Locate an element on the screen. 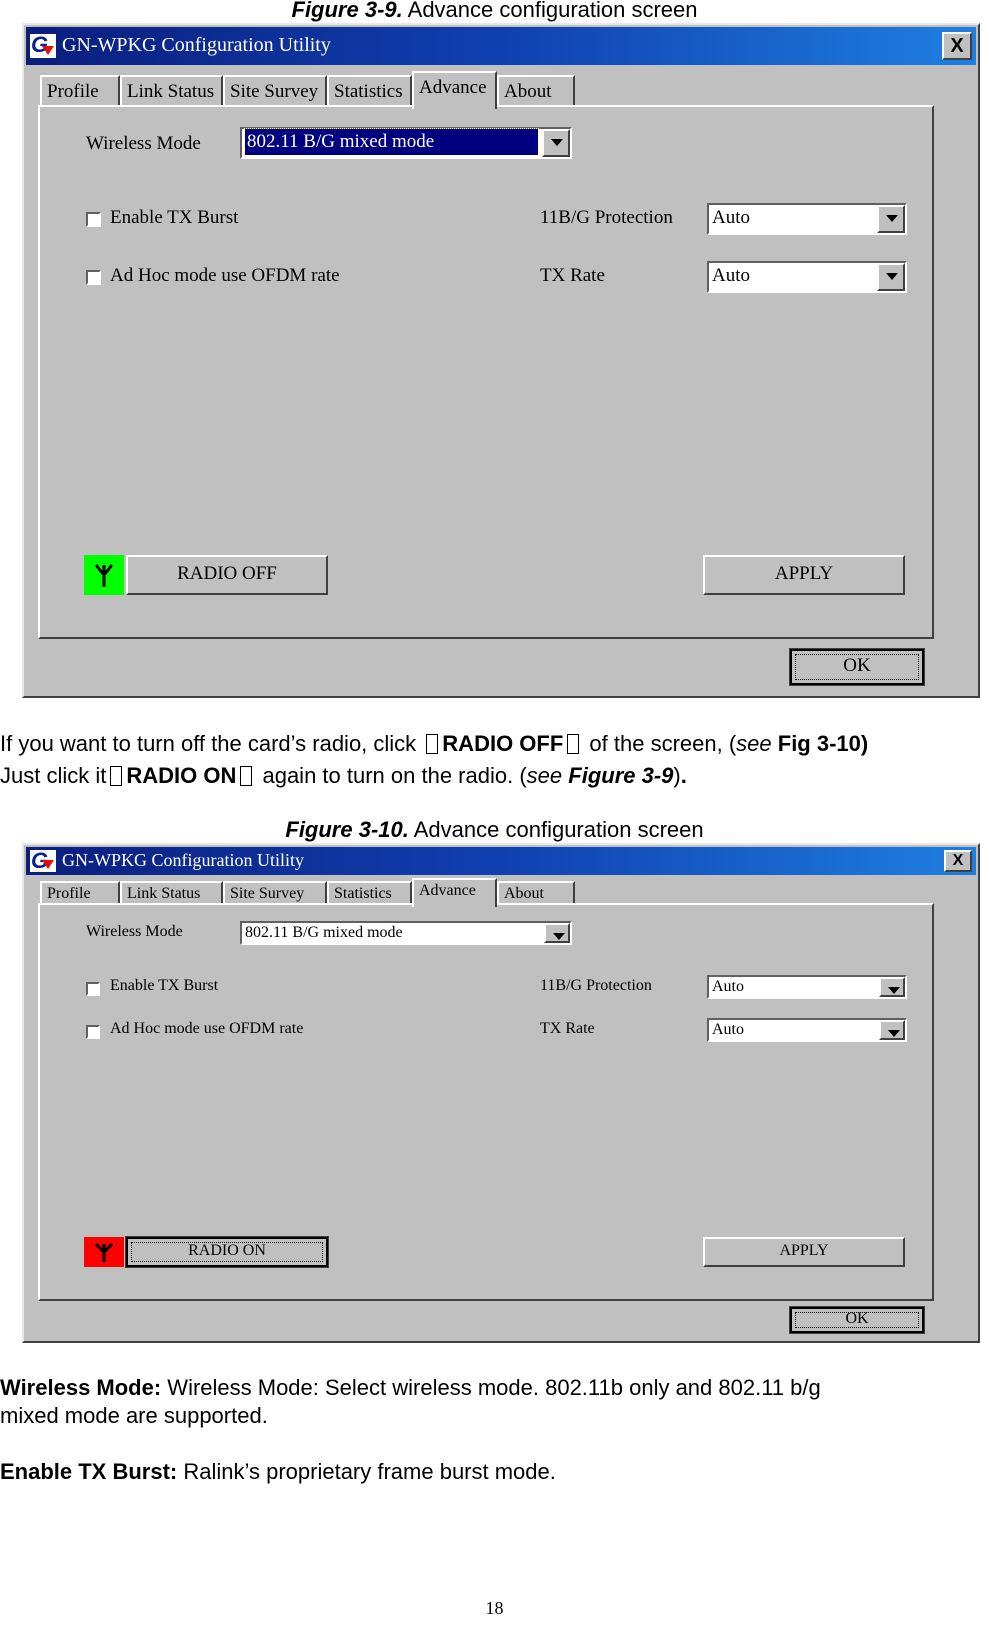 The image size is (989, 1626). button-label: RADIO OFF is located at coordinates (227, 573).